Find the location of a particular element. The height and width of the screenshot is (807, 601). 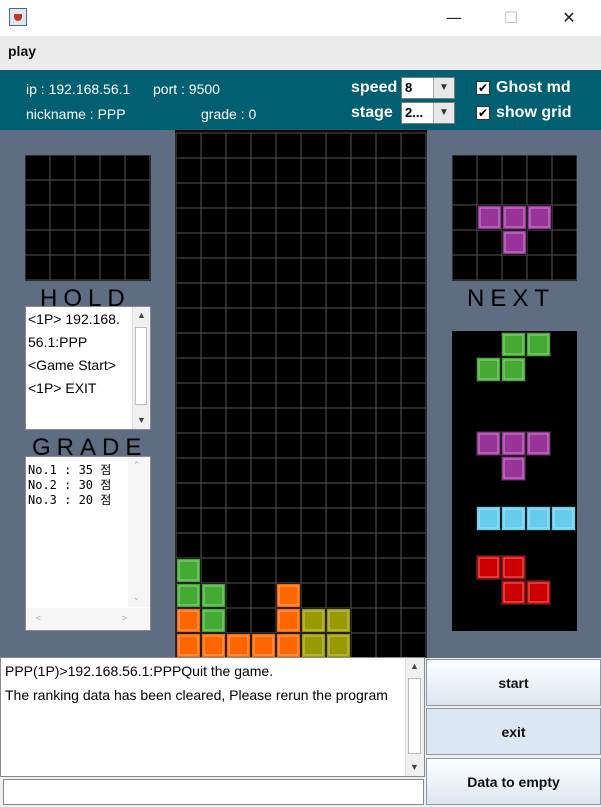

speed-select: 8 ▼ is located at coordinates (428, 88).